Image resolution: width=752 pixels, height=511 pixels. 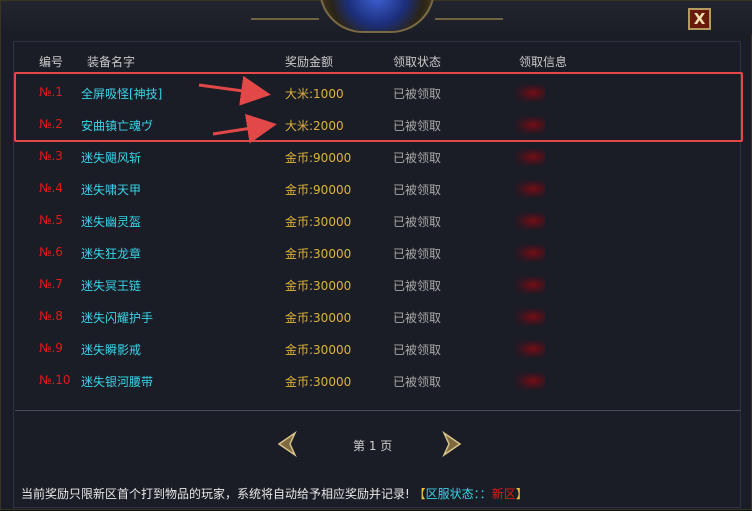 I want to click on title-emblem, so click(x=377, y=16).